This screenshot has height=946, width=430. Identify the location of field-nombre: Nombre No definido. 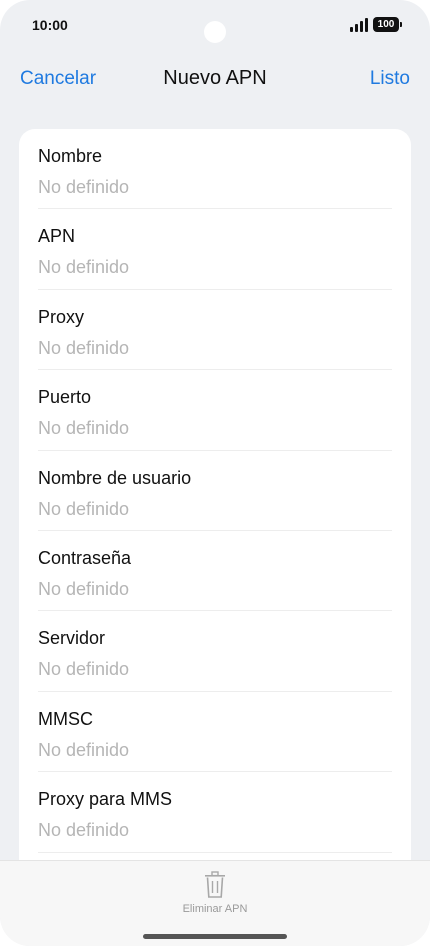
(215, 169).